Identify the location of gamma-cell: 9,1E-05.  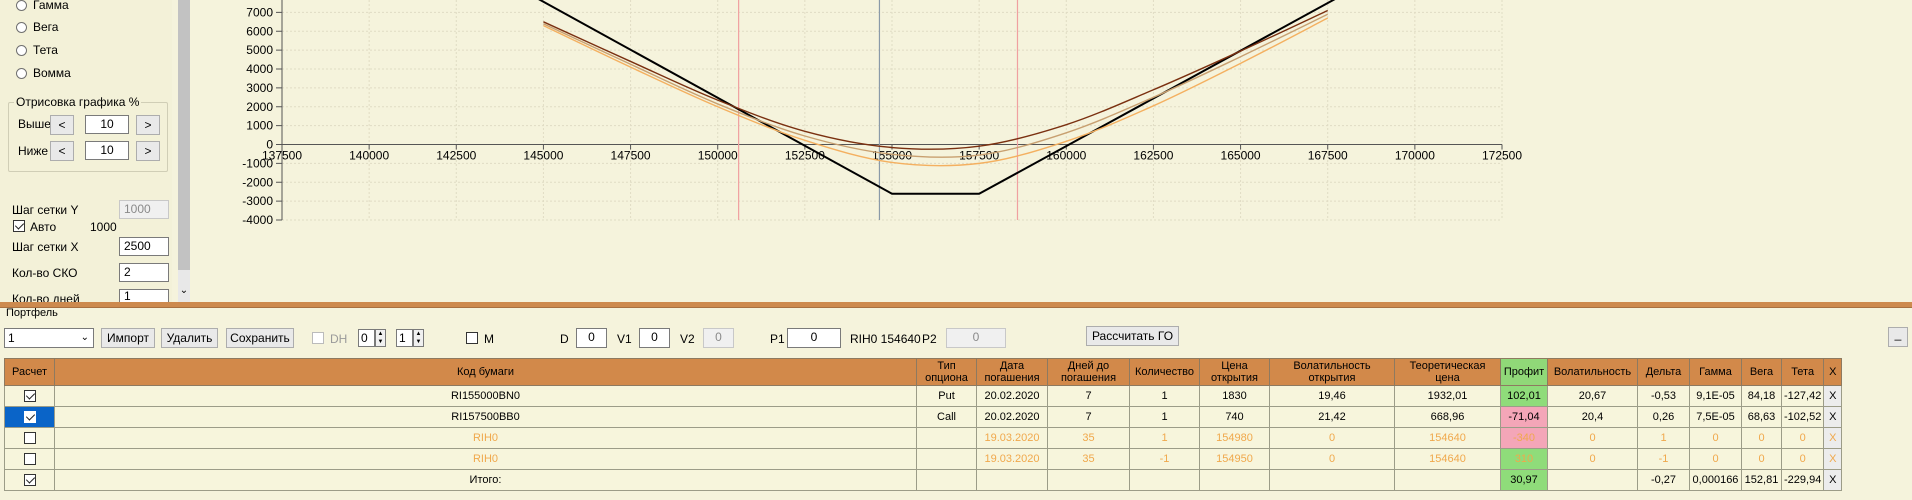
(1715, 396).